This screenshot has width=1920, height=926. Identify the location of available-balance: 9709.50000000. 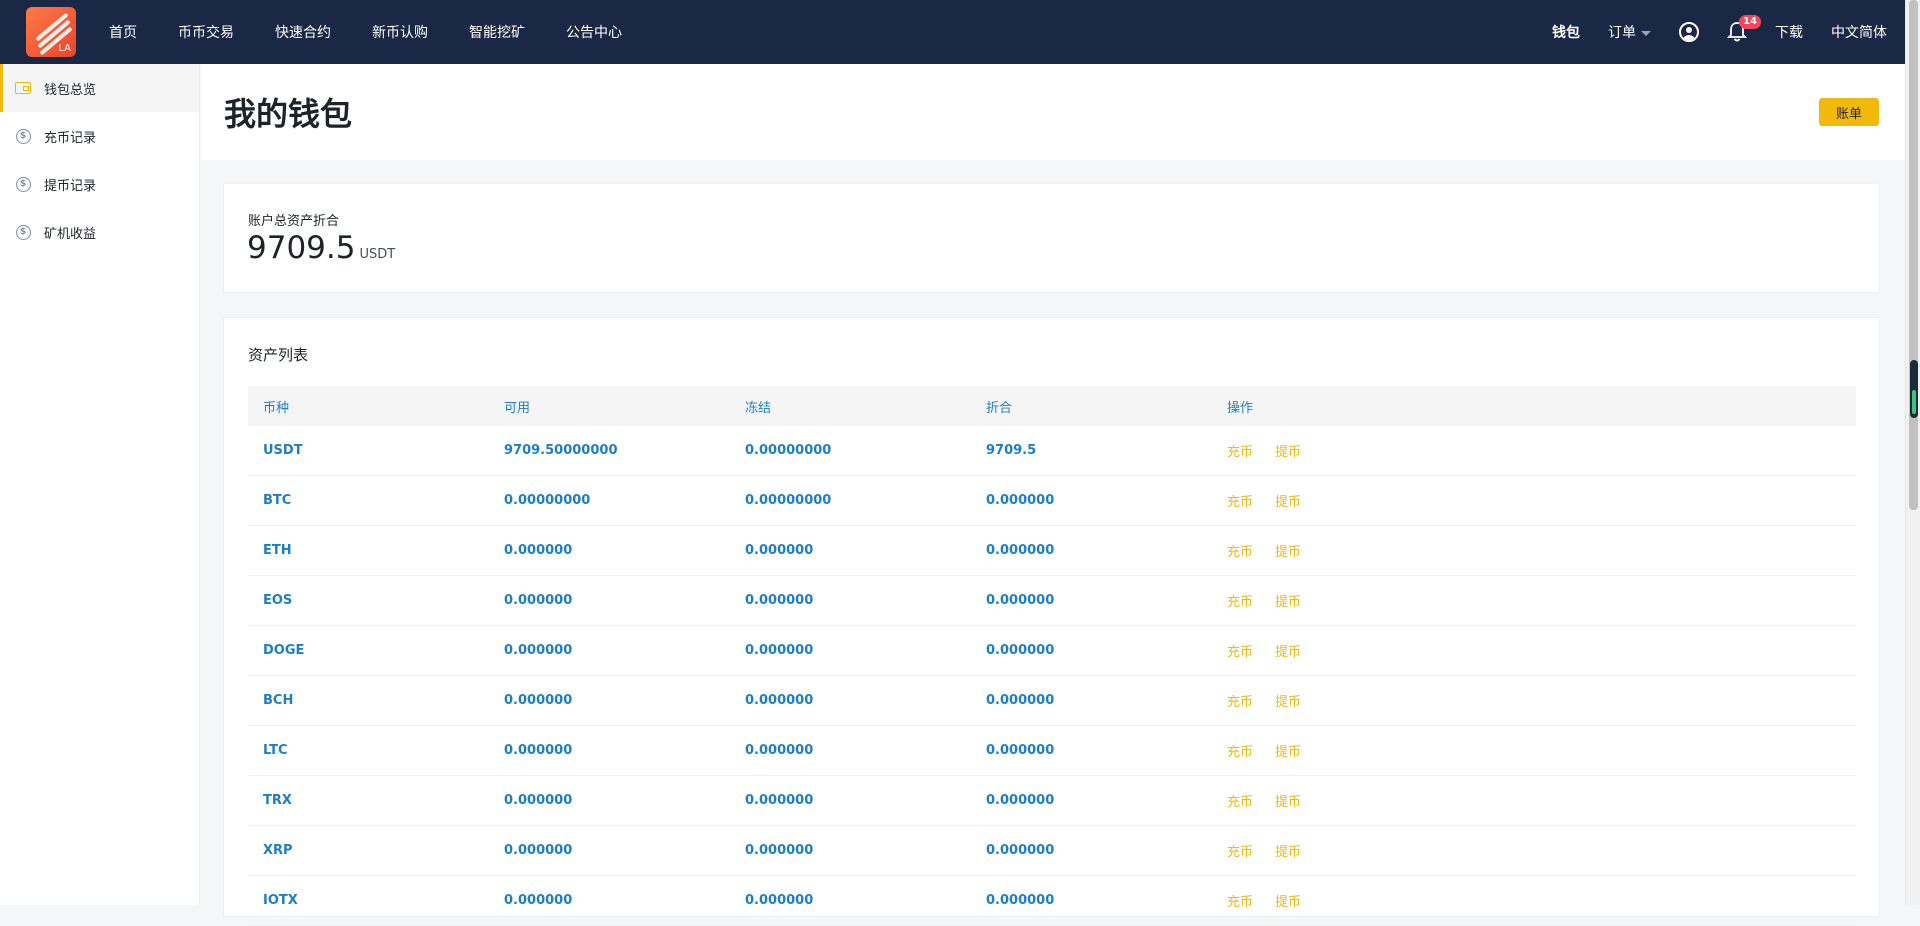
(561, 450).